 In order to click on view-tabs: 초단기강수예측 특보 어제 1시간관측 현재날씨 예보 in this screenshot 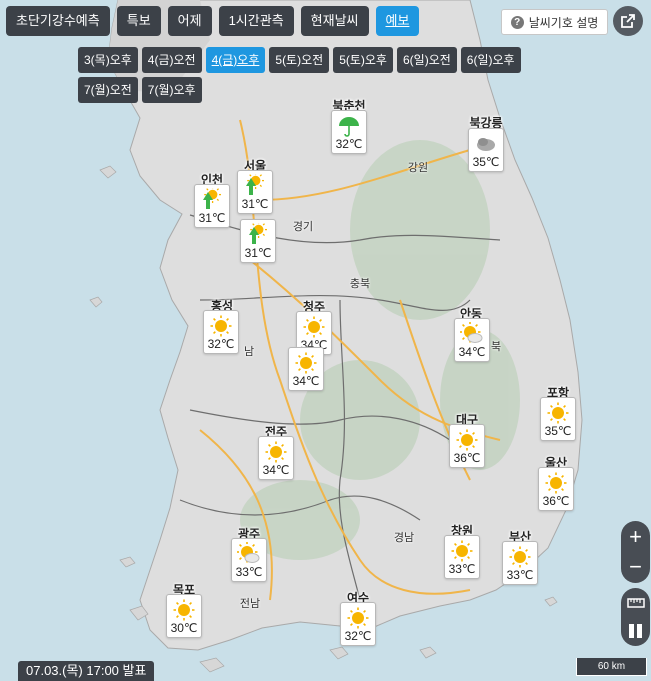, I will do `click(213, 21)`.